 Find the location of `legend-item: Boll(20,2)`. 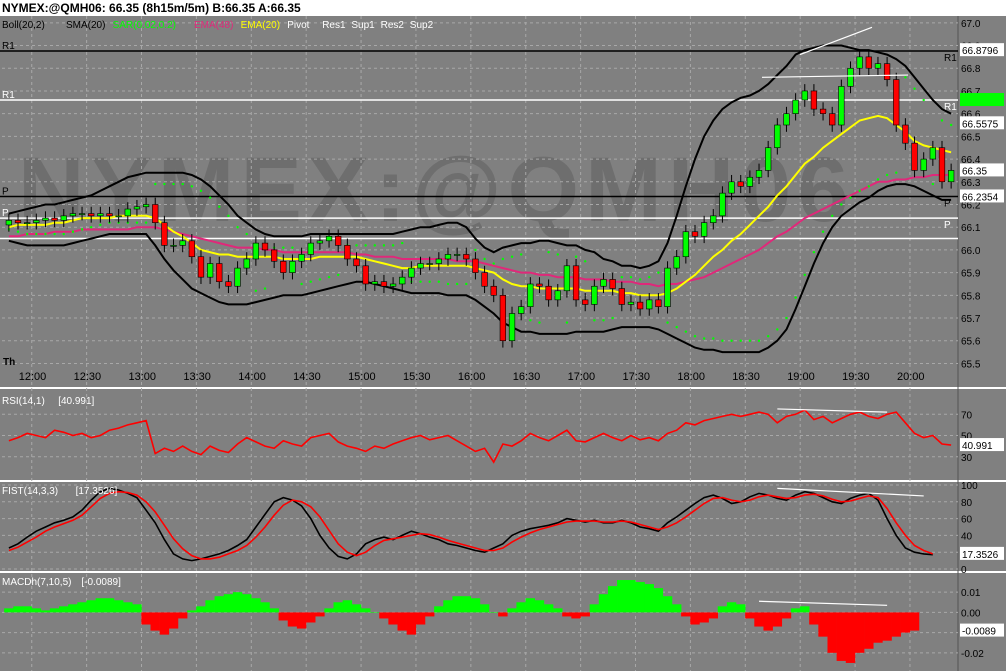

legend-item: Boll(20,2) is located at coordinates (23, 25).